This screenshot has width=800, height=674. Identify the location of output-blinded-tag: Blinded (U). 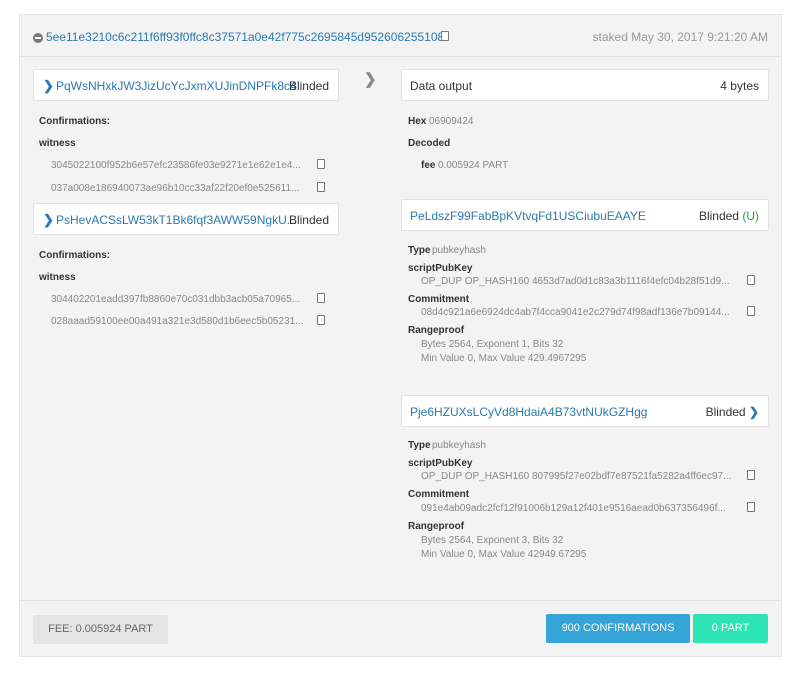
(729, 216).